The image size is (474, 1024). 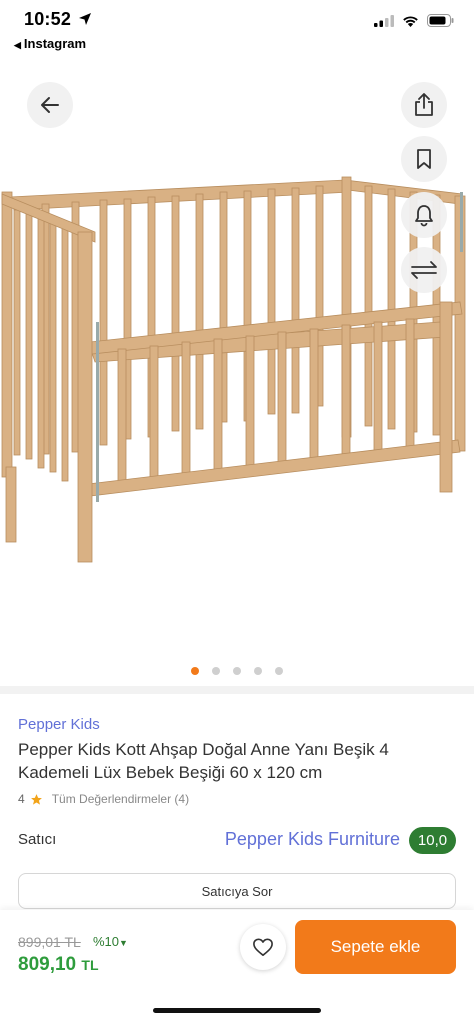 I want to click on wifi-icon, so click(x=410, y=21).